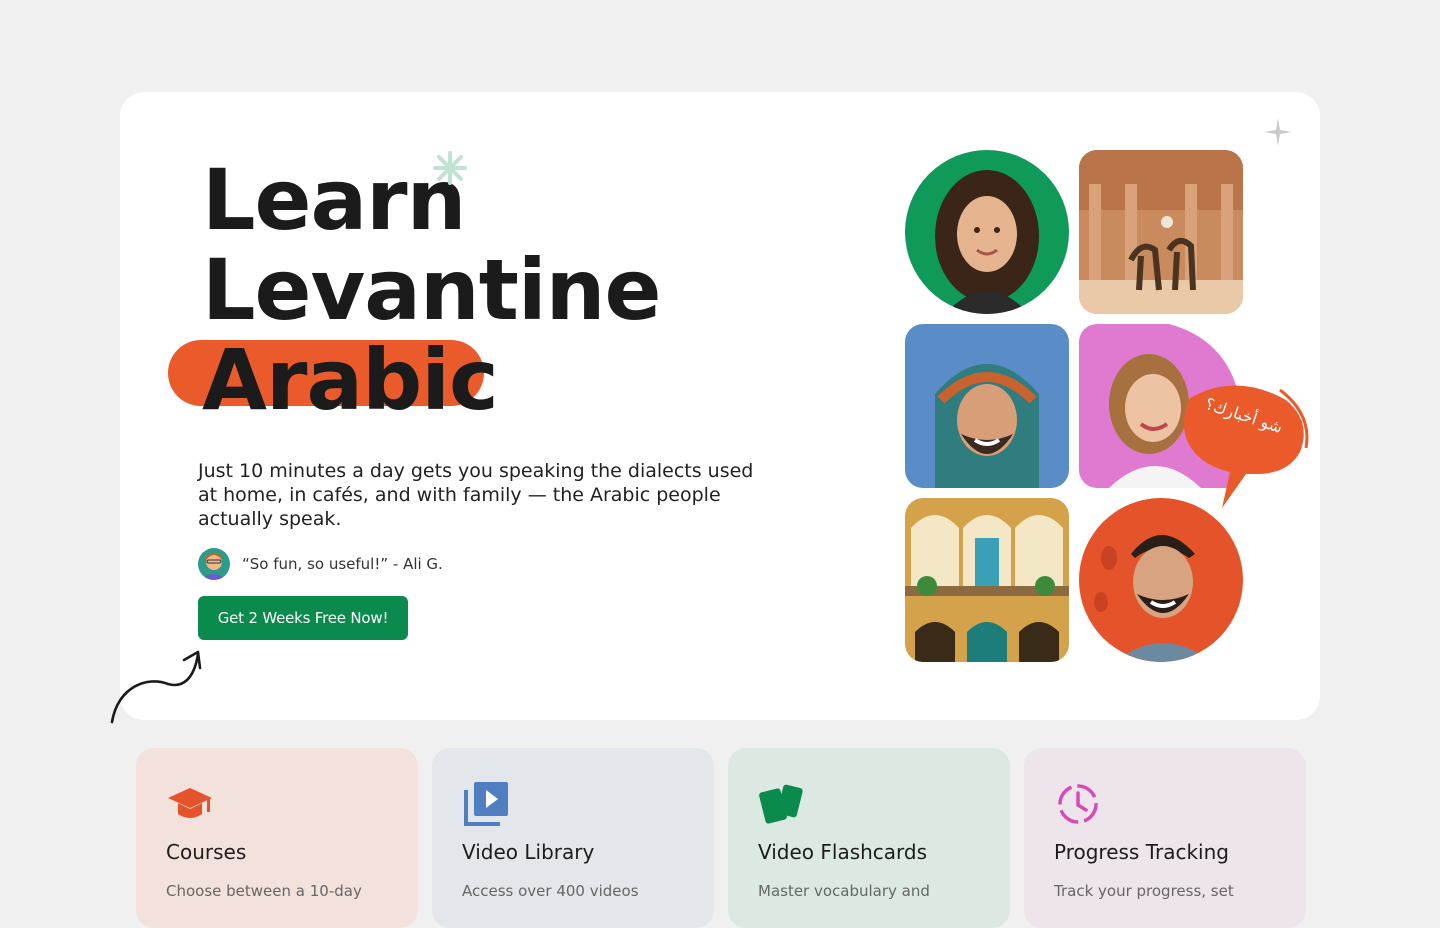  I want to click on progress-clock-icon, so click(1078, 804).